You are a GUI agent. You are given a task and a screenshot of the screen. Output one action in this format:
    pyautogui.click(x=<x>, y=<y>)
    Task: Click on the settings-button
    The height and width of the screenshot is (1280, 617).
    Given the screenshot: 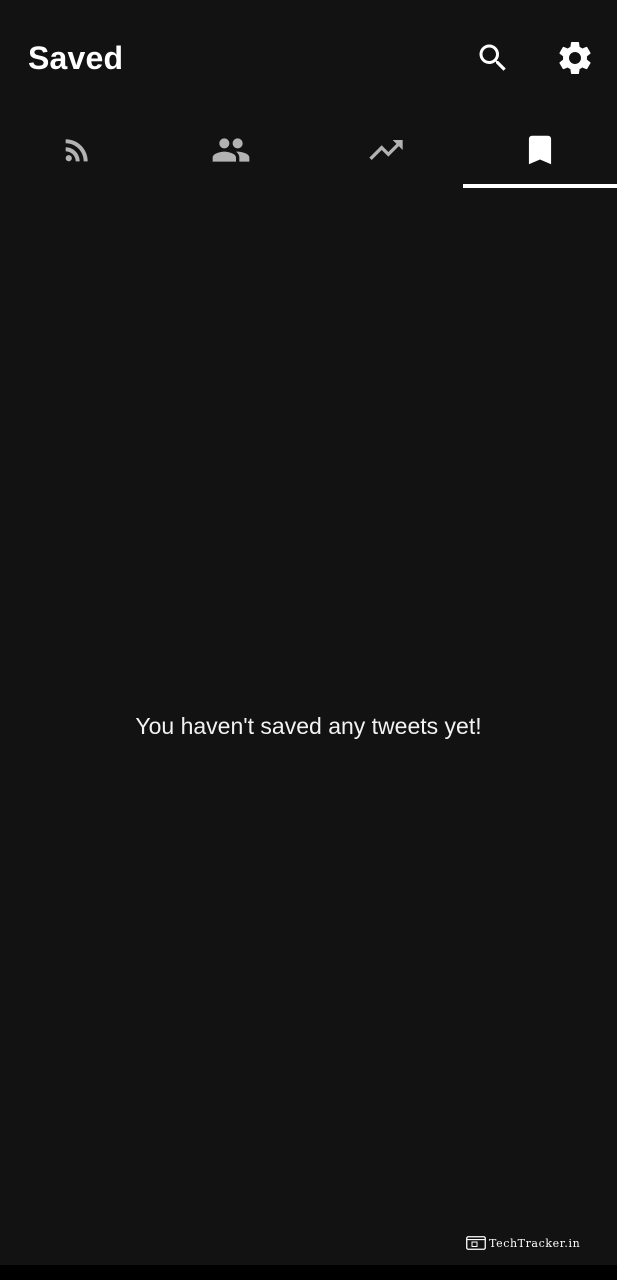 What is the action you would take?
    pyautogui.click(x=575, y=58)
    